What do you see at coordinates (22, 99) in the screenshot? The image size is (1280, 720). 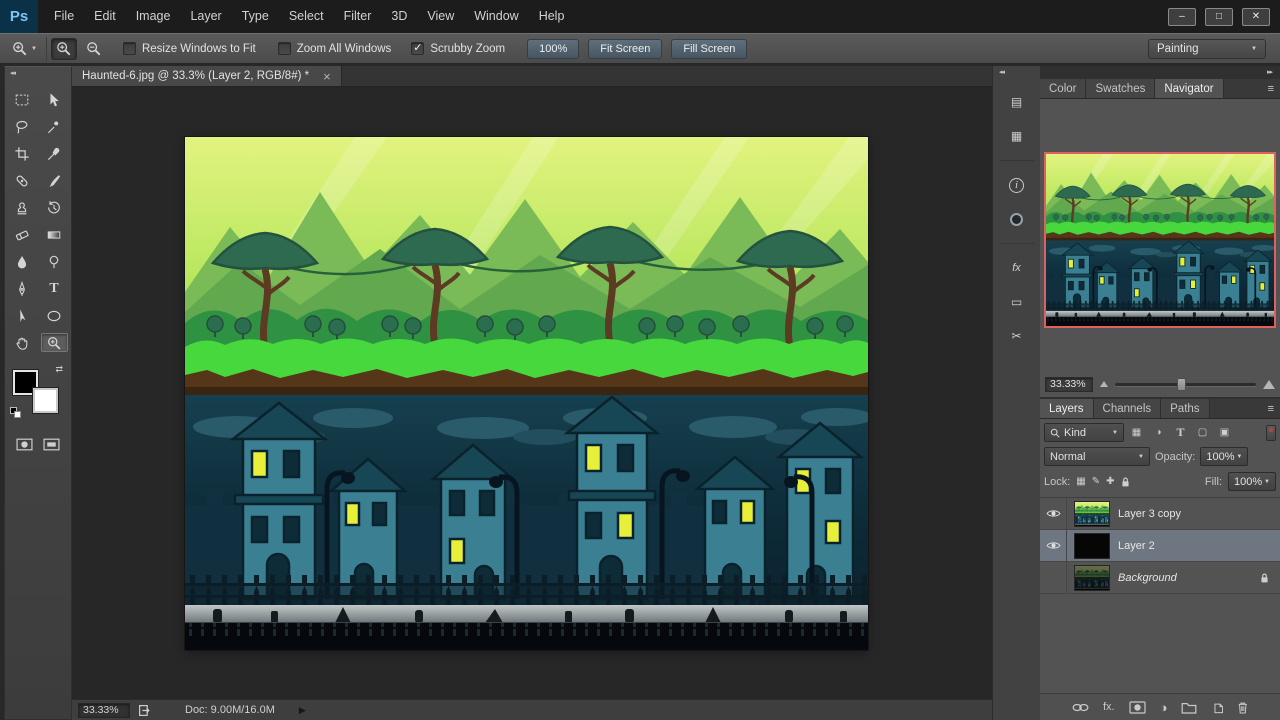 I see `tool-rect-marquee` at bounding box center [22, 99].